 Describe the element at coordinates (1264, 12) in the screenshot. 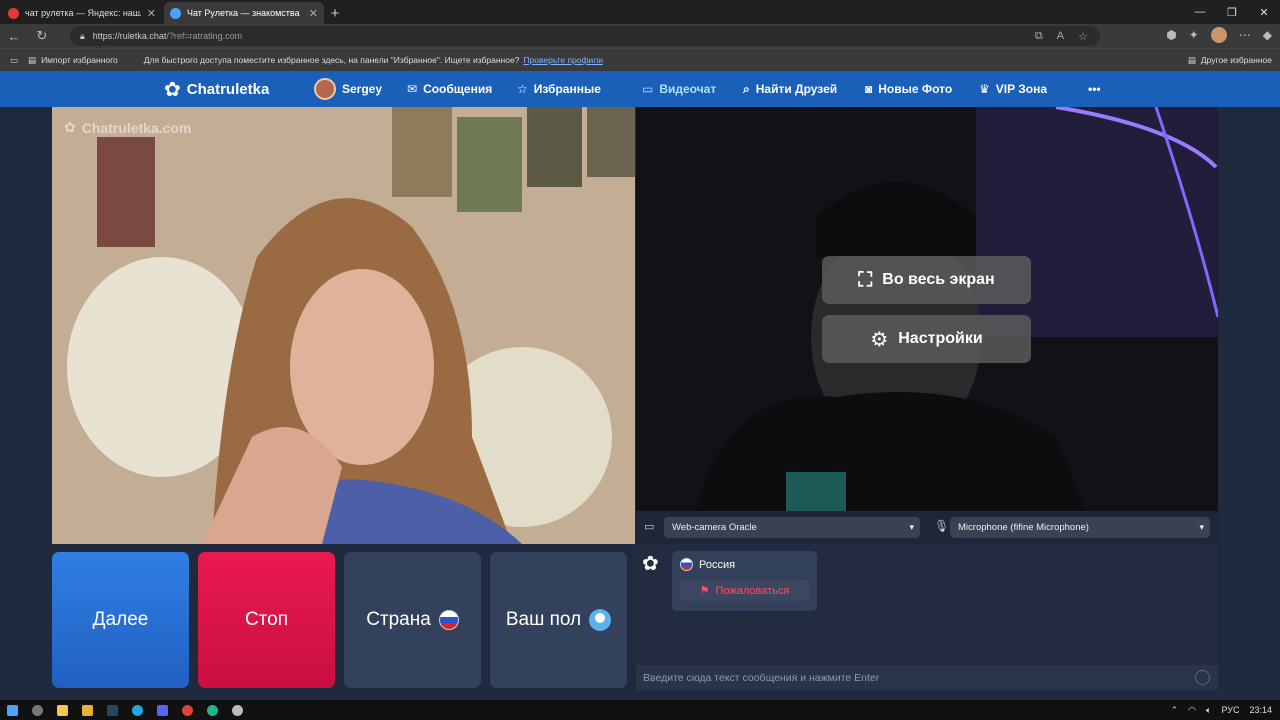

I see `close-window-icon: ✕` at that location.